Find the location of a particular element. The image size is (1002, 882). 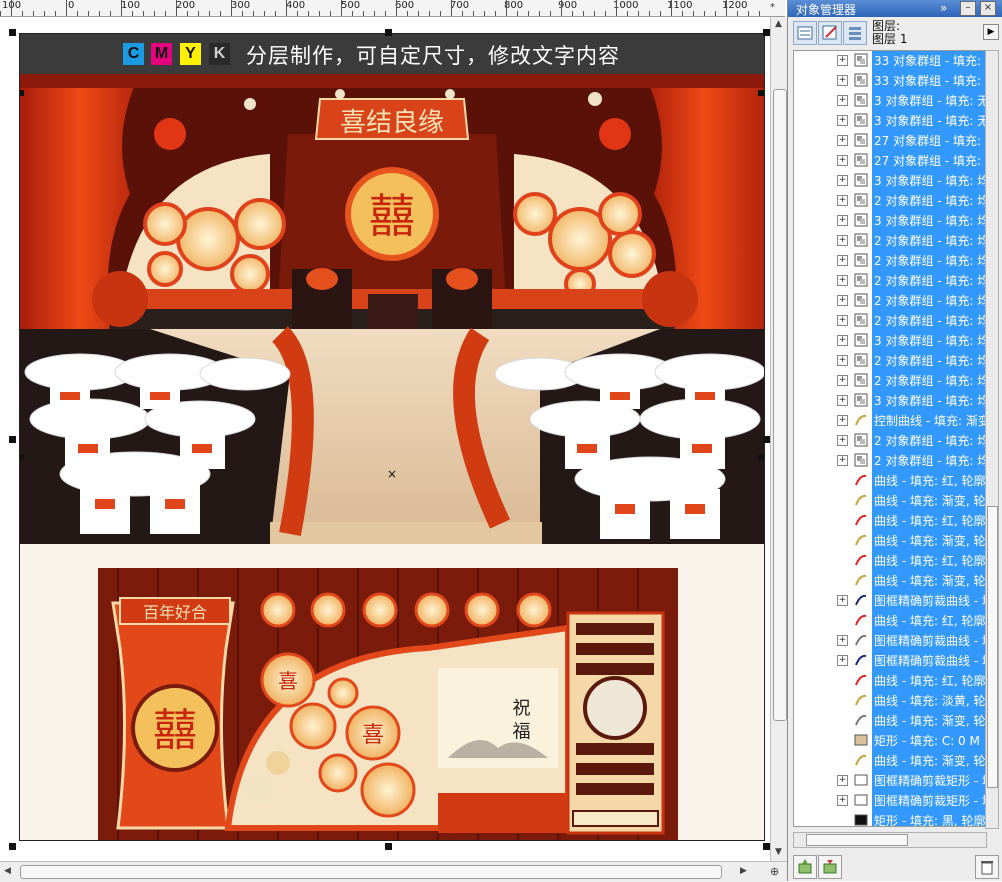

canvas-vertical-scrollbar: ▲ ▼ is located at coordinates (779, 439).